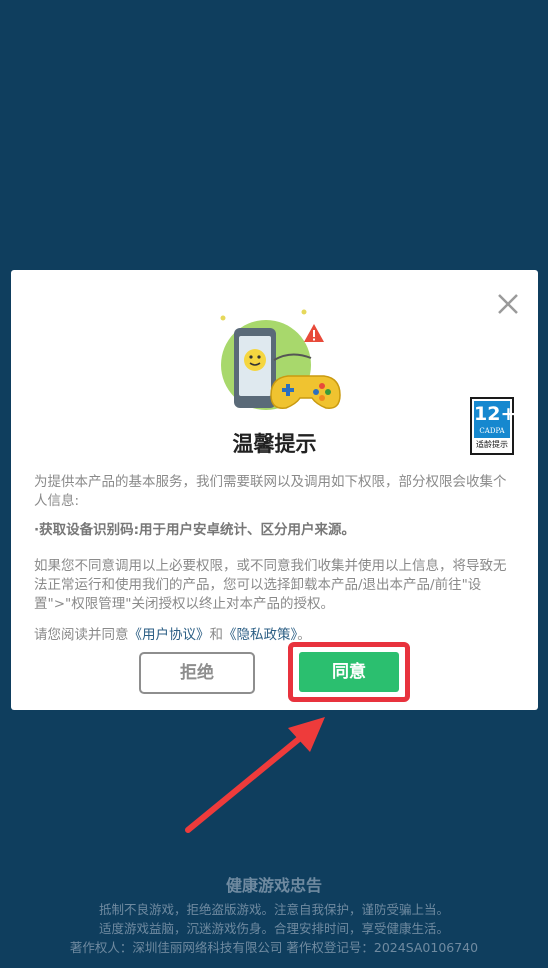  What do you see at coordinates (216, 635) in the screenshot?
I see `agreement-and: 和` at bounding box center [216, 635].